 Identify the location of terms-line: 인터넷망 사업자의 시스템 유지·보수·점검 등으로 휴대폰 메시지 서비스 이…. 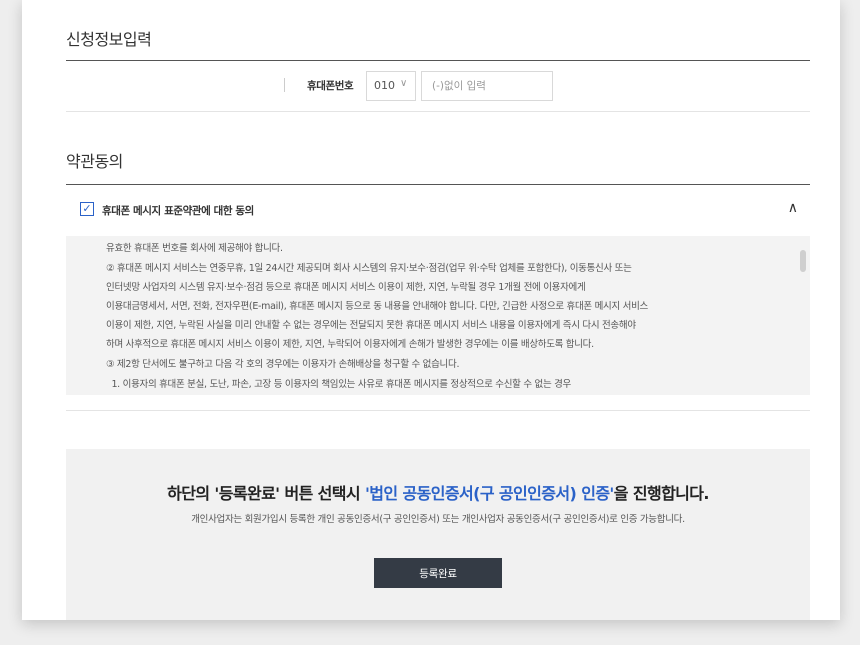
(346, 287).